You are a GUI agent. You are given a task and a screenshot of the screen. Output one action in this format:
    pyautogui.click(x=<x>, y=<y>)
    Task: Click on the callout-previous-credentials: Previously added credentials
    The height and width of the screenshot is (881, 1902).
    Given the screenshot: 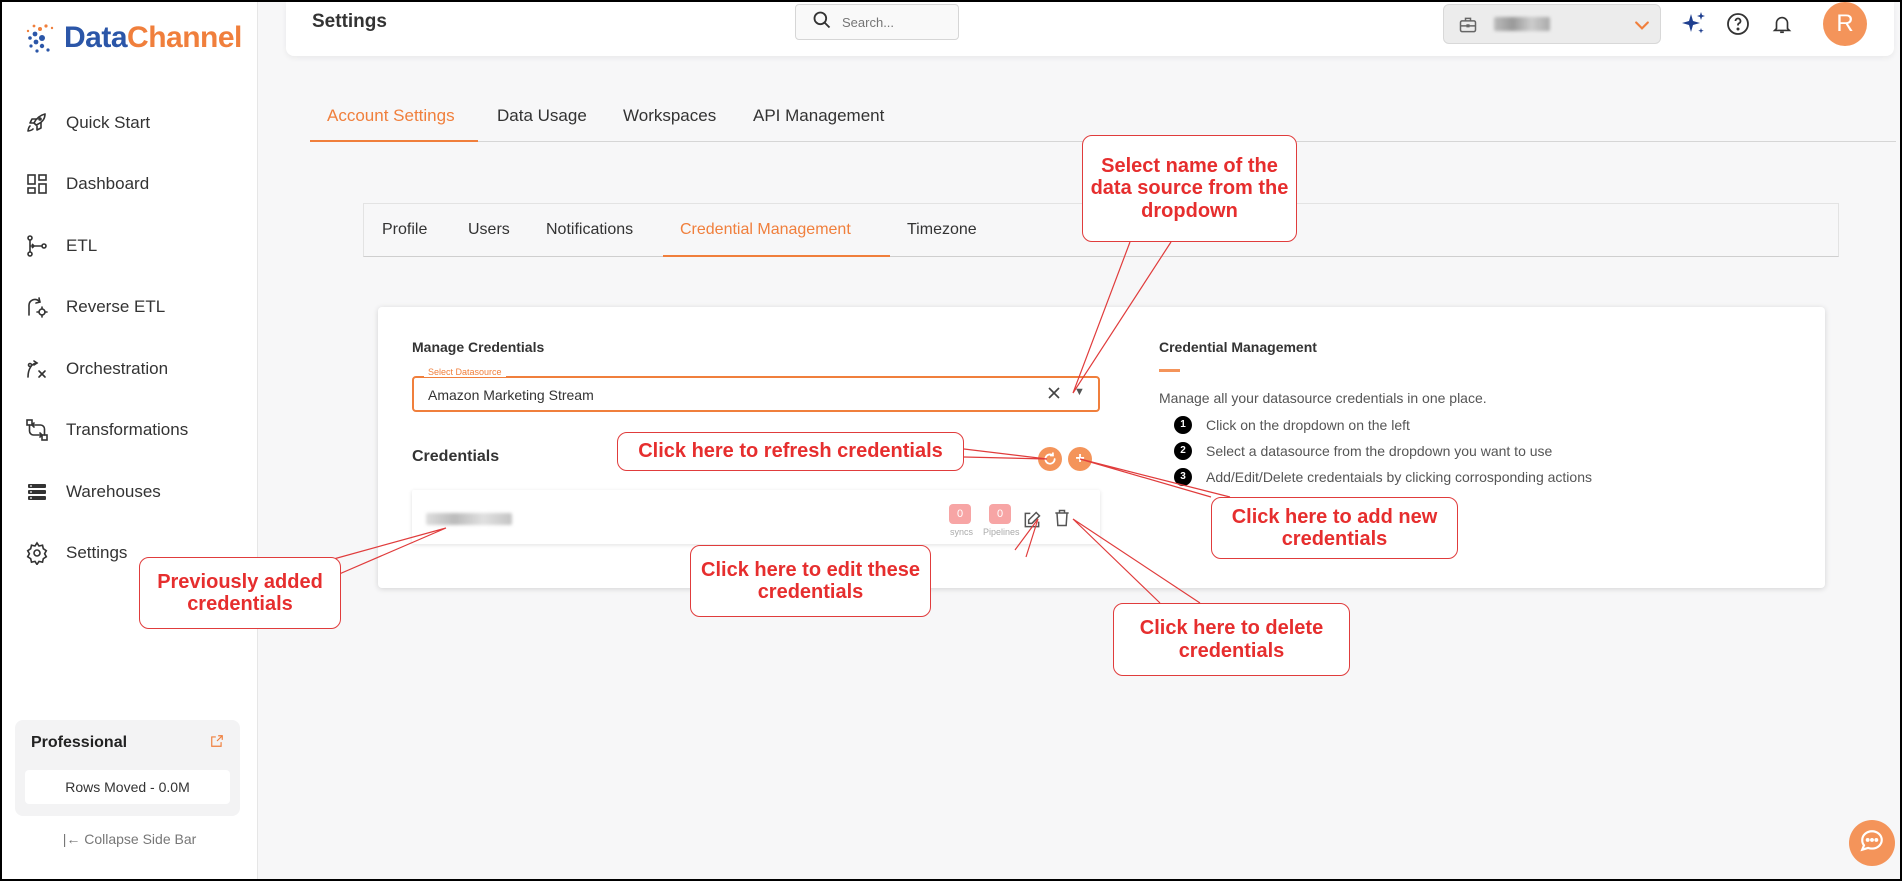 What is the action you would take?
    pyautogui.click(x=240, y=593)
    